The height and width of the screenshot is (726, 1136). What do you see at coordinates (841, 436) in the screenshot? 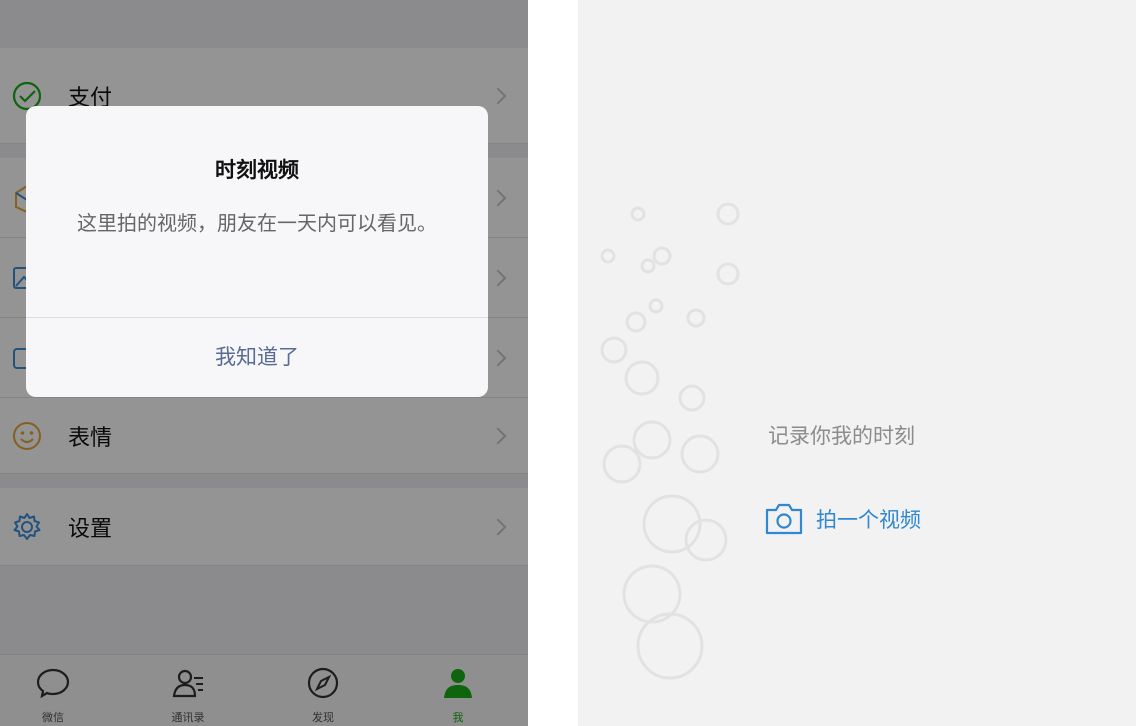
I see `empty-state-caption: 记录你我的时刻` at bounding box center [841, 436].